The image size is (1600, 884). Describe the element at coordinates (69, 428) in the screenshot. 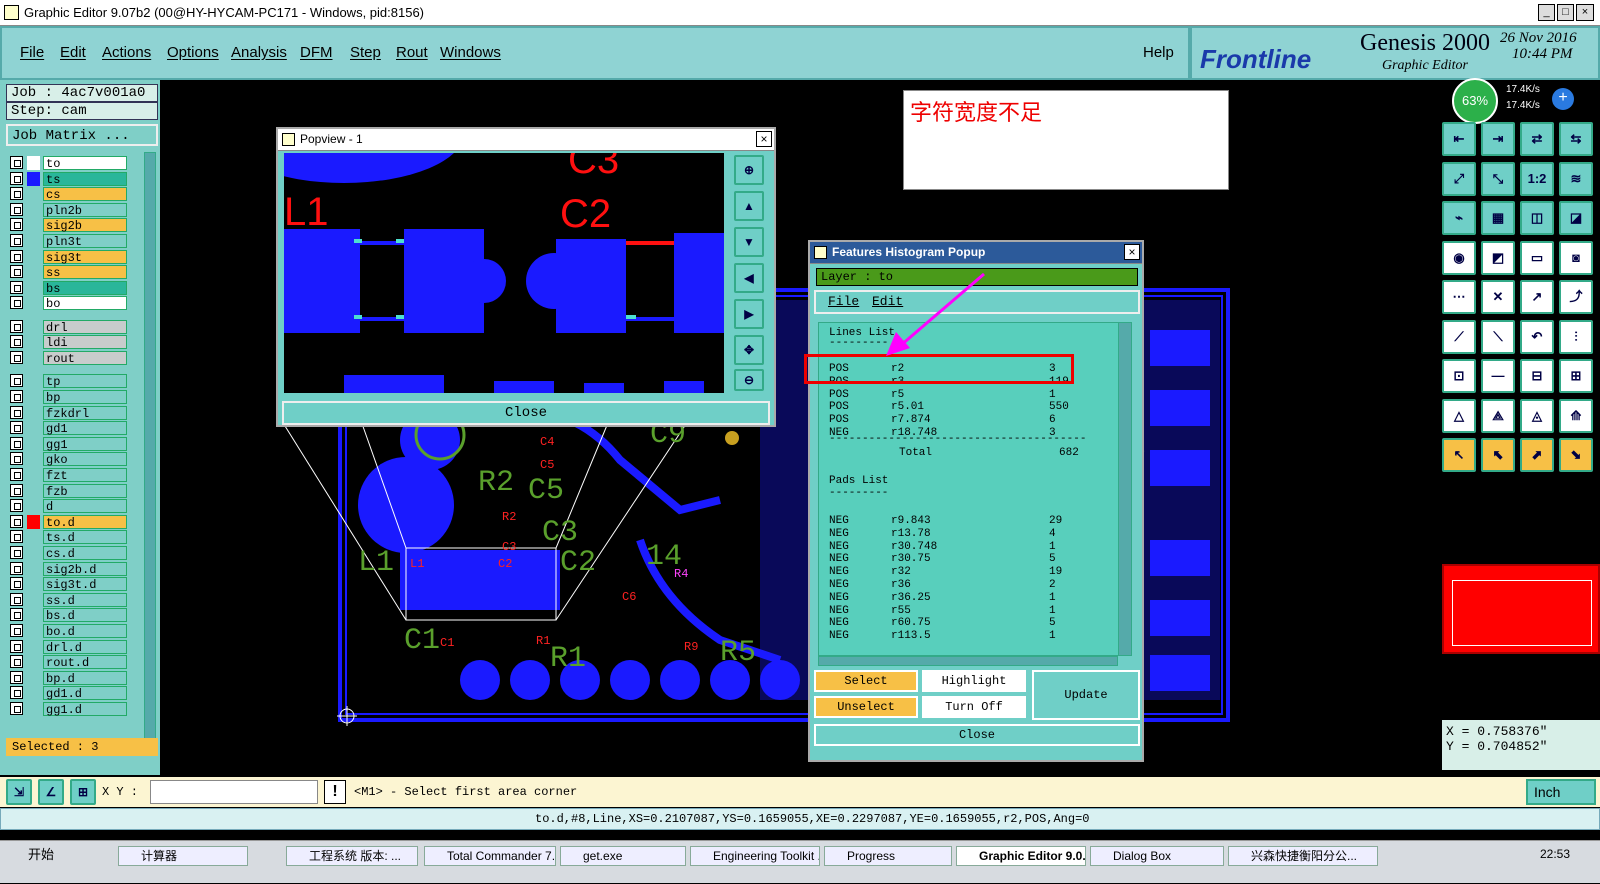

I see `layer-row: gd1` at that location.